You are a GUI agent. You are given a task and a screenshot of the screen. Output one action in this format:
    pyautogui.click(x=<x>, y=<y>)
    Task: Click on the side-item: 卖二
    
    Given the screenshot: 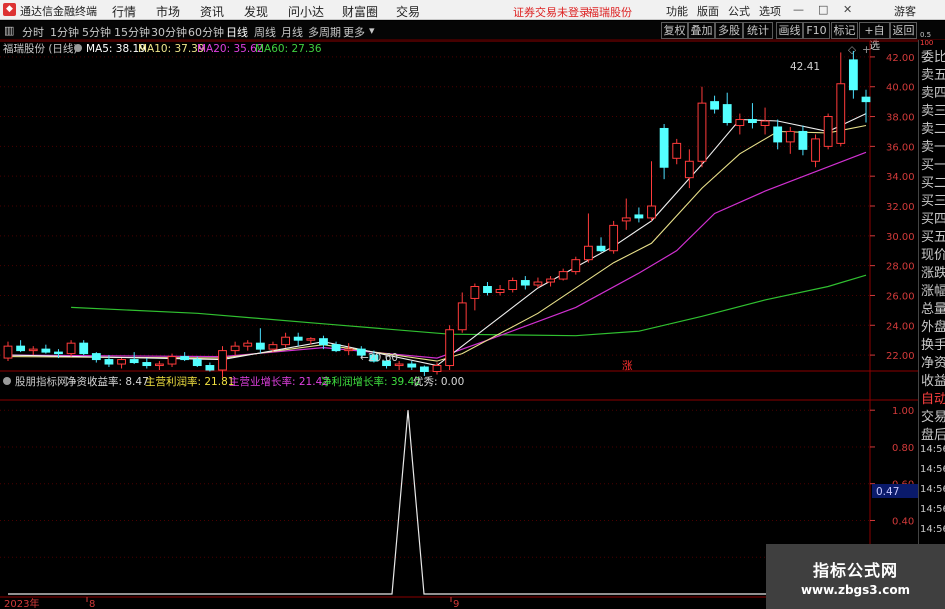 What is the action you would take?
    pyautogui.click(x=933, y=127)
    